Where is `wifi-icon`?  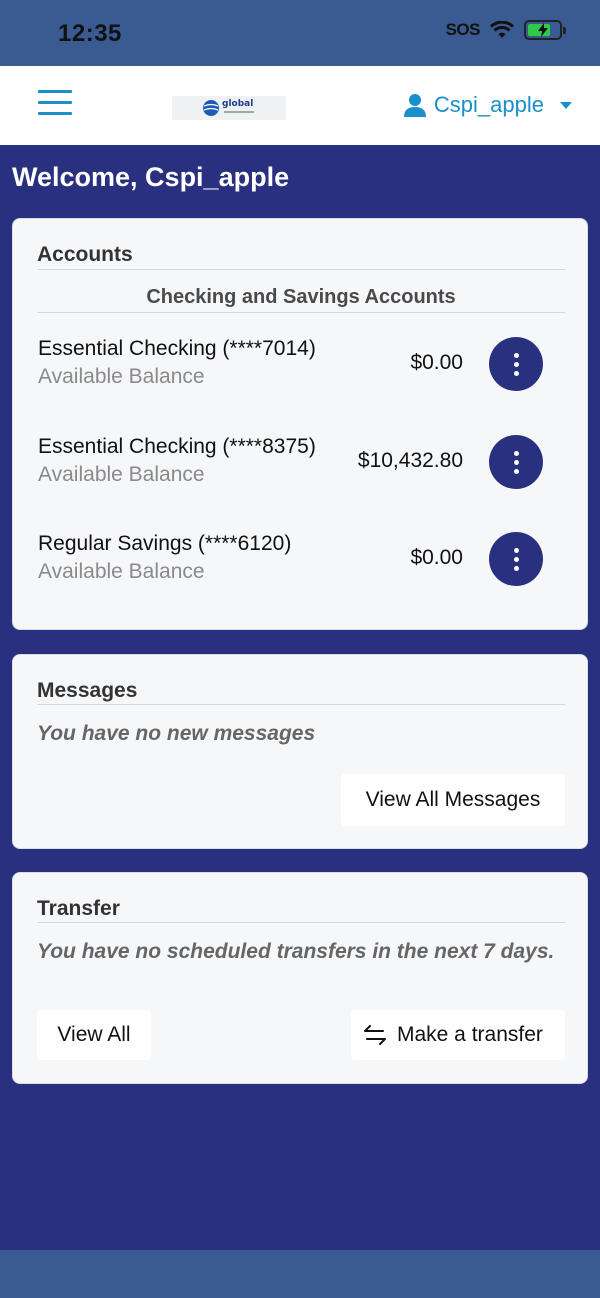
wifi-icon is located at coordinates (502, 29).